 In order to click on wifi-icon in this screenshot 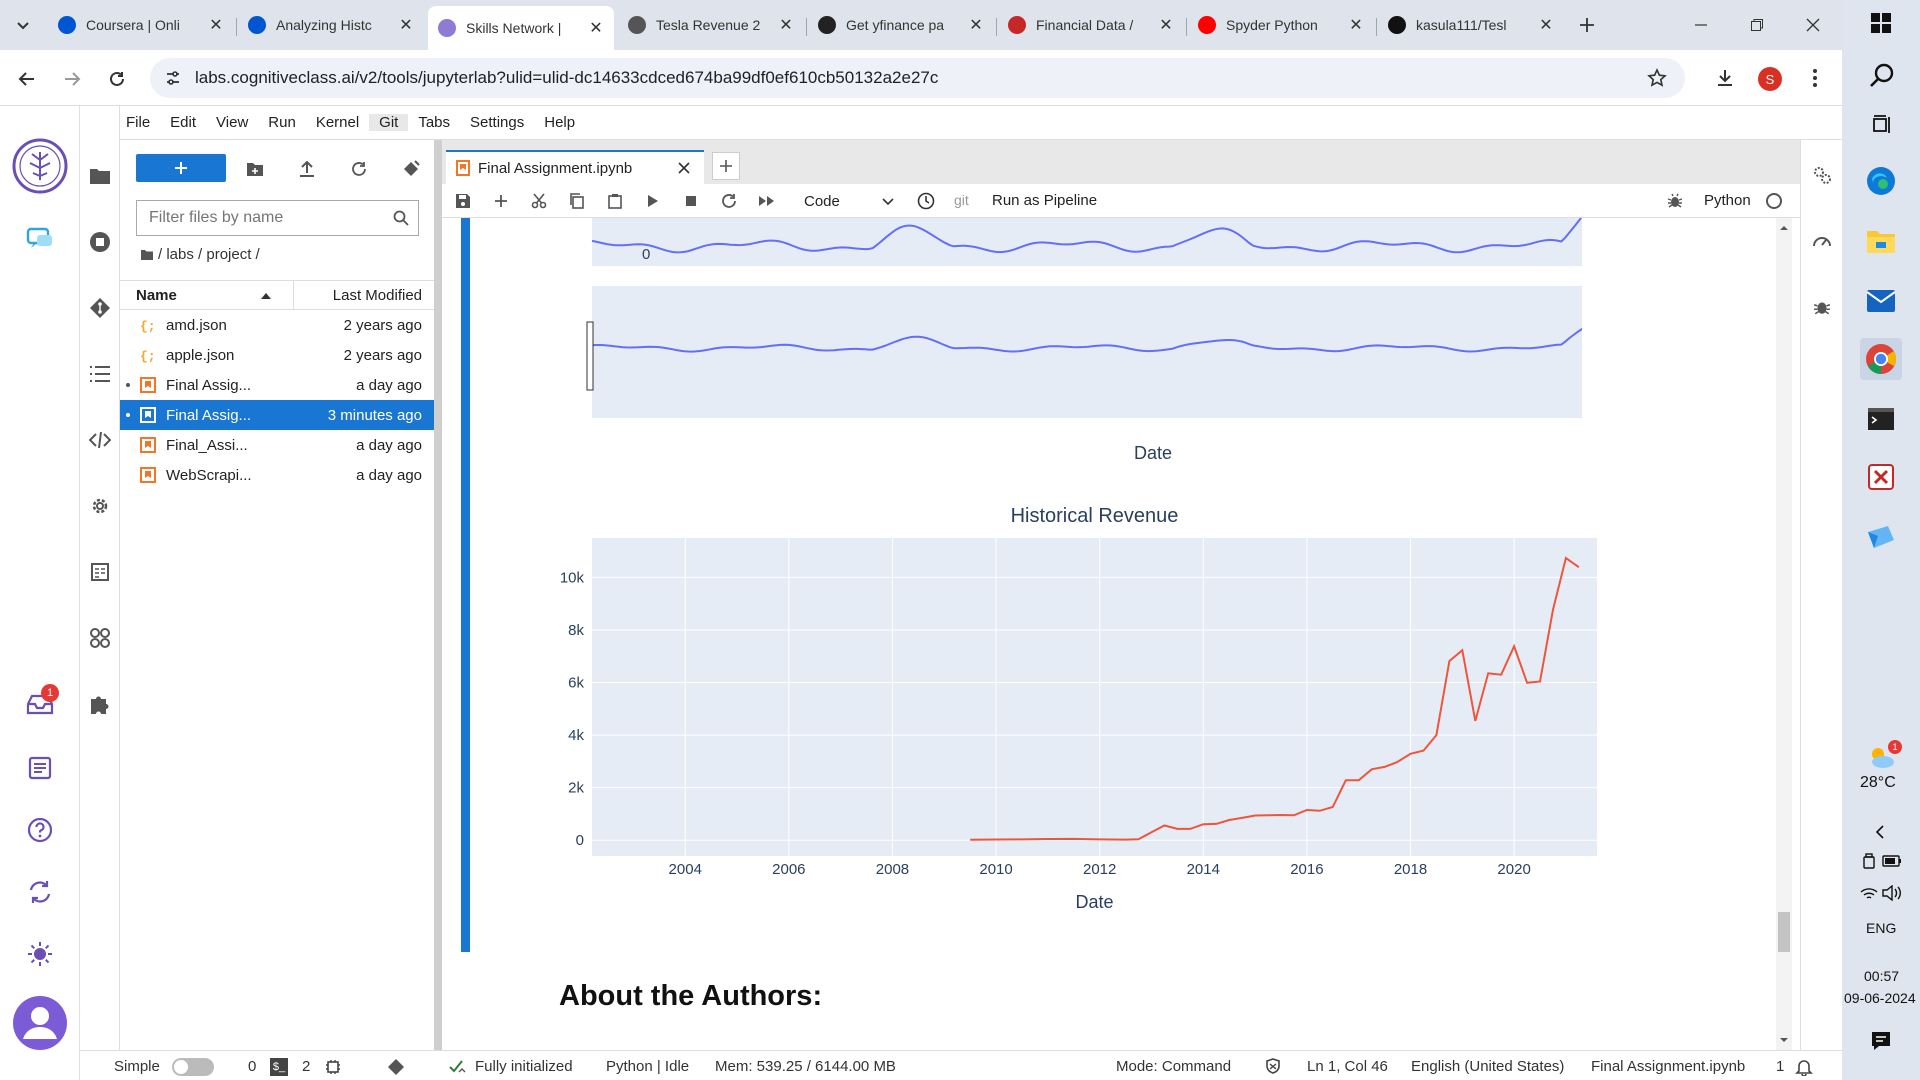, I will do `click(1869, 893)`.